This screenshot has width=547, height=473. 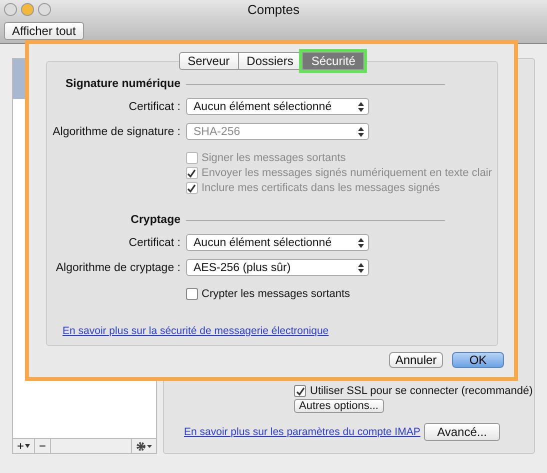 I want to click on field-label: Algorithme de signature :, so click(x=116, y=132).